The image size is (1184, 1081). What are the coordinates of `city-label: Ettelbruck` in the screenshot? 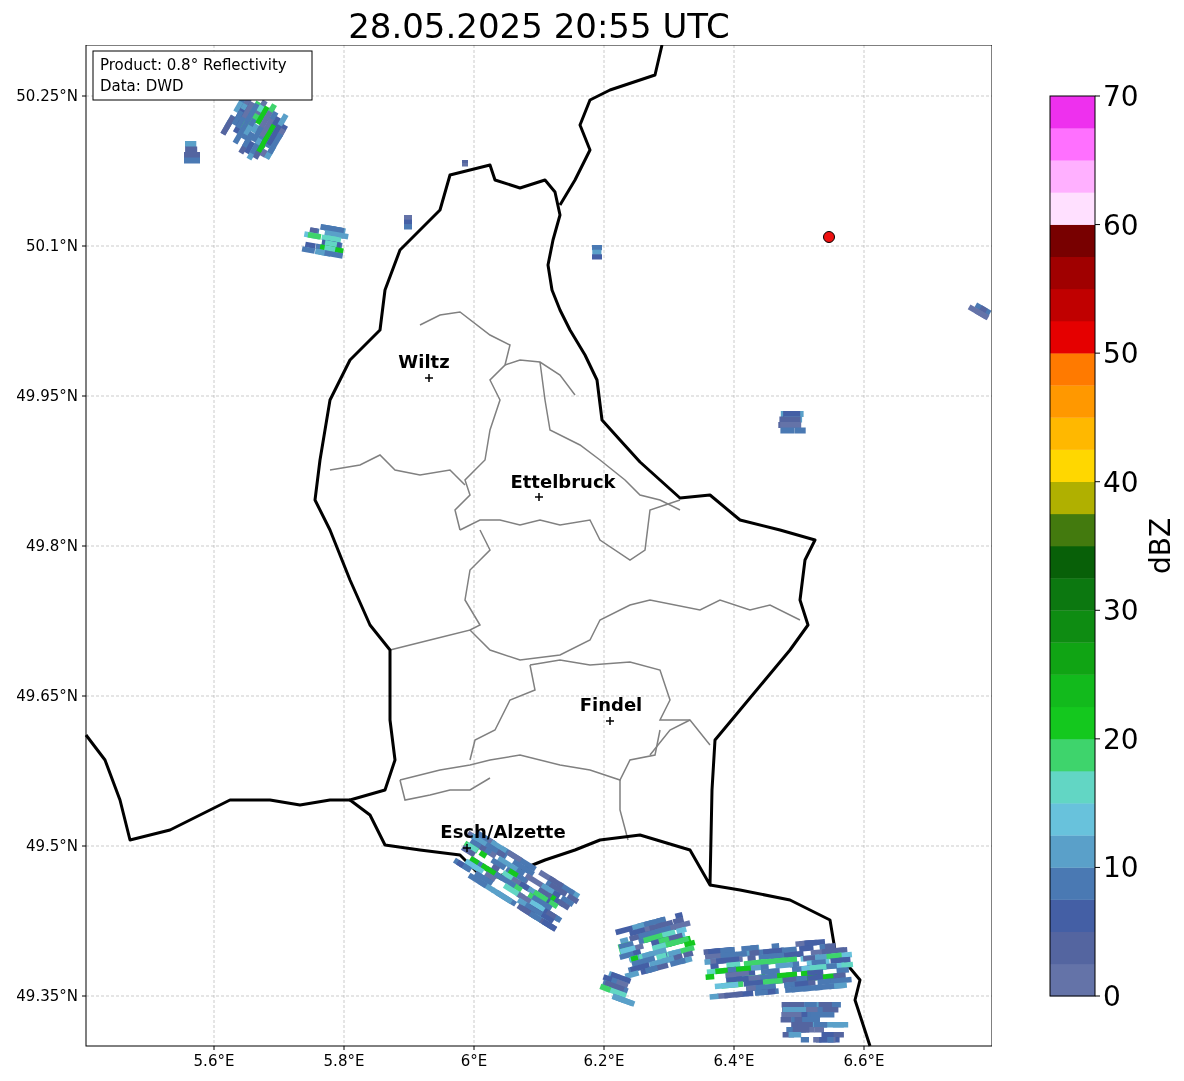 It's located at (563, 481).